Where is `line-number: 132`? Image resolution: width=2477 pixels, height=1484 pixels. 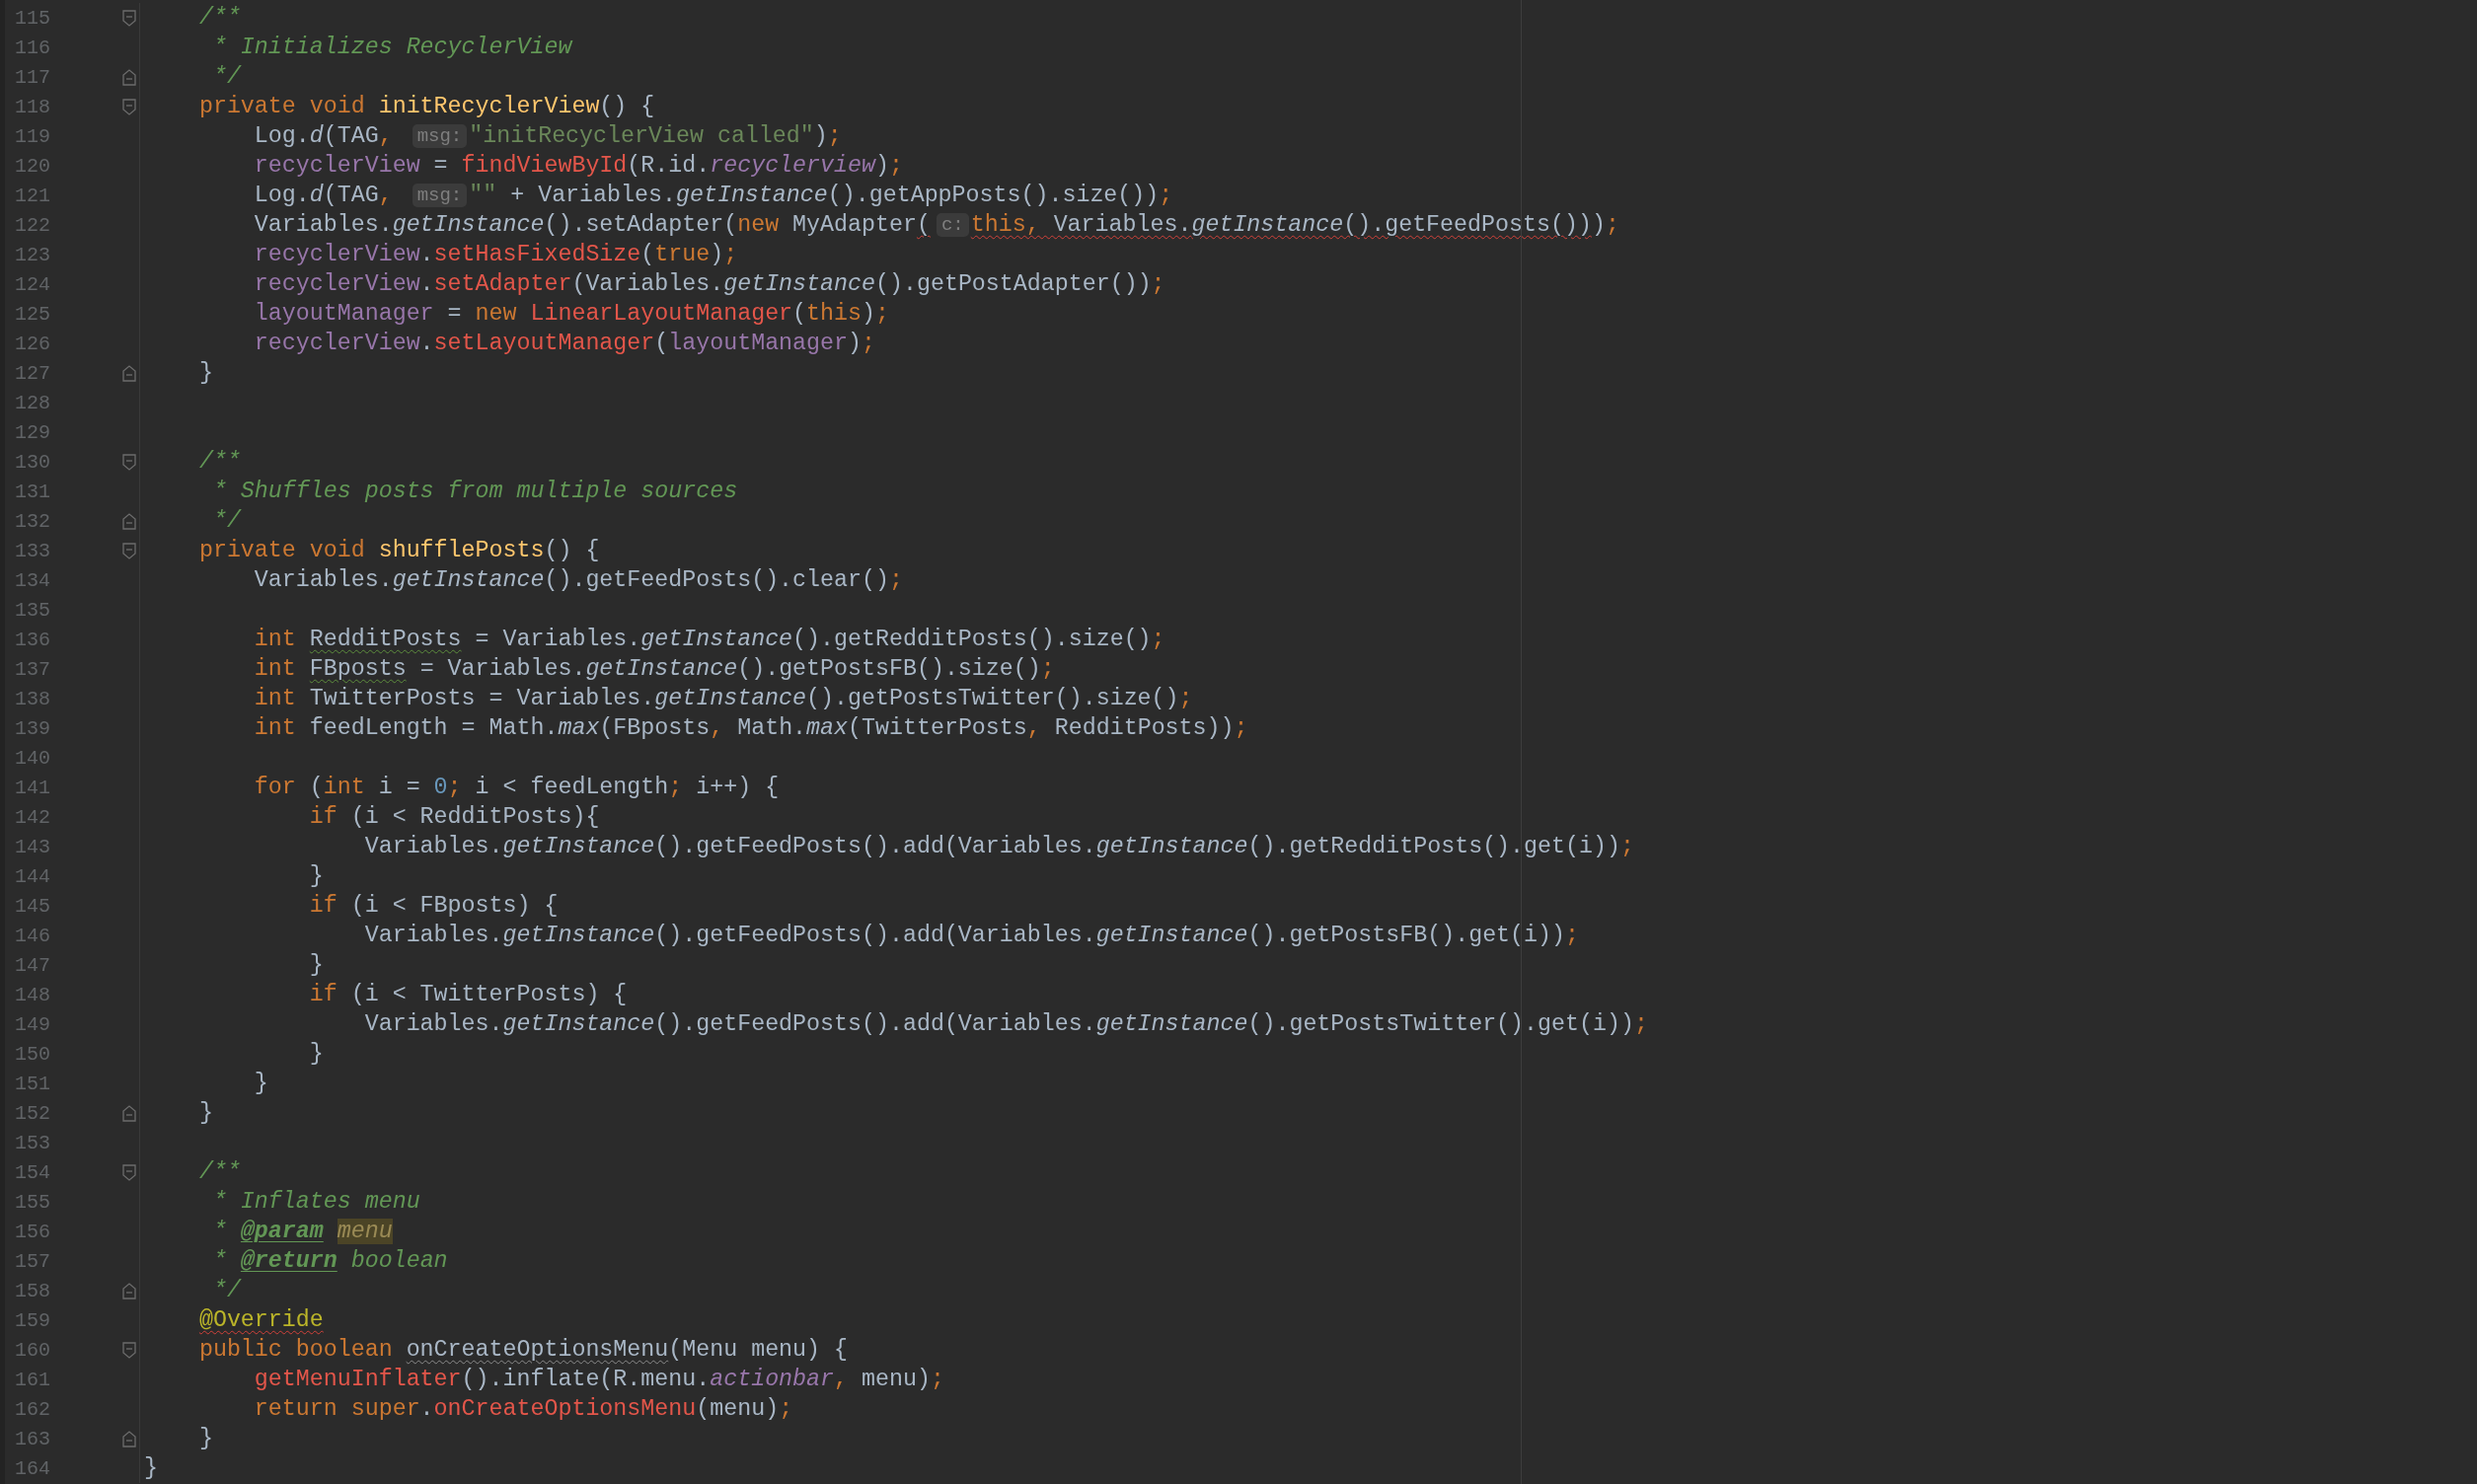 line-number: 132 is located at coordinates (33, 521).